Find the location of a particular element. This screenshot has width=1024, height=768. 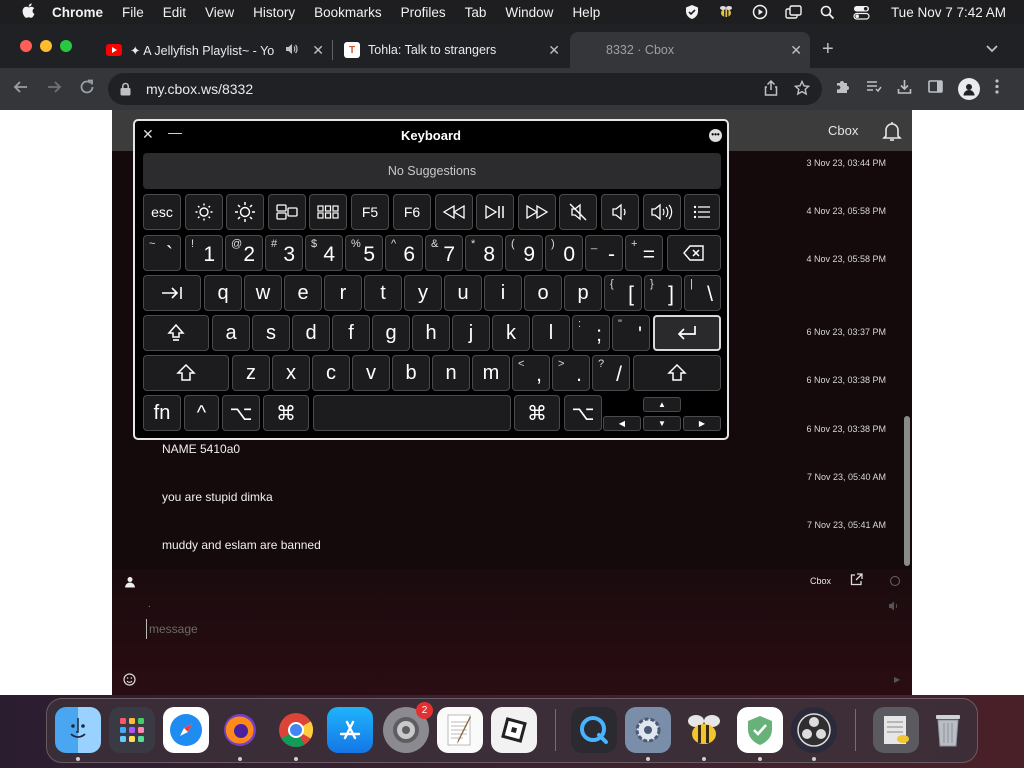

menu-window: Window is located at coordinates (529, 12).